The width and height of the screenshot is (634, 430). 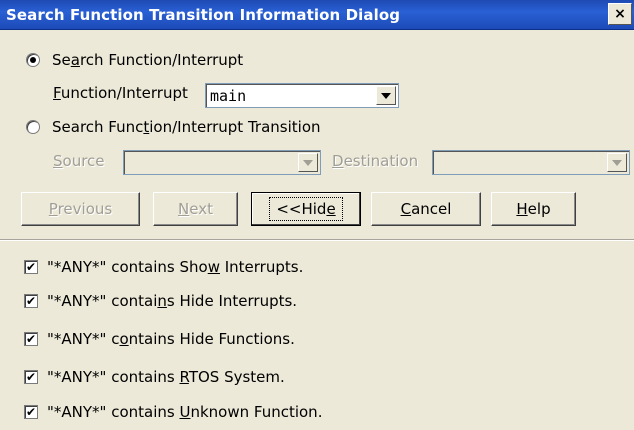 What do you see at coordinates (375, 161) in the screenshot?
I see `destination-label: Destination` at bounding box center [375, 161].